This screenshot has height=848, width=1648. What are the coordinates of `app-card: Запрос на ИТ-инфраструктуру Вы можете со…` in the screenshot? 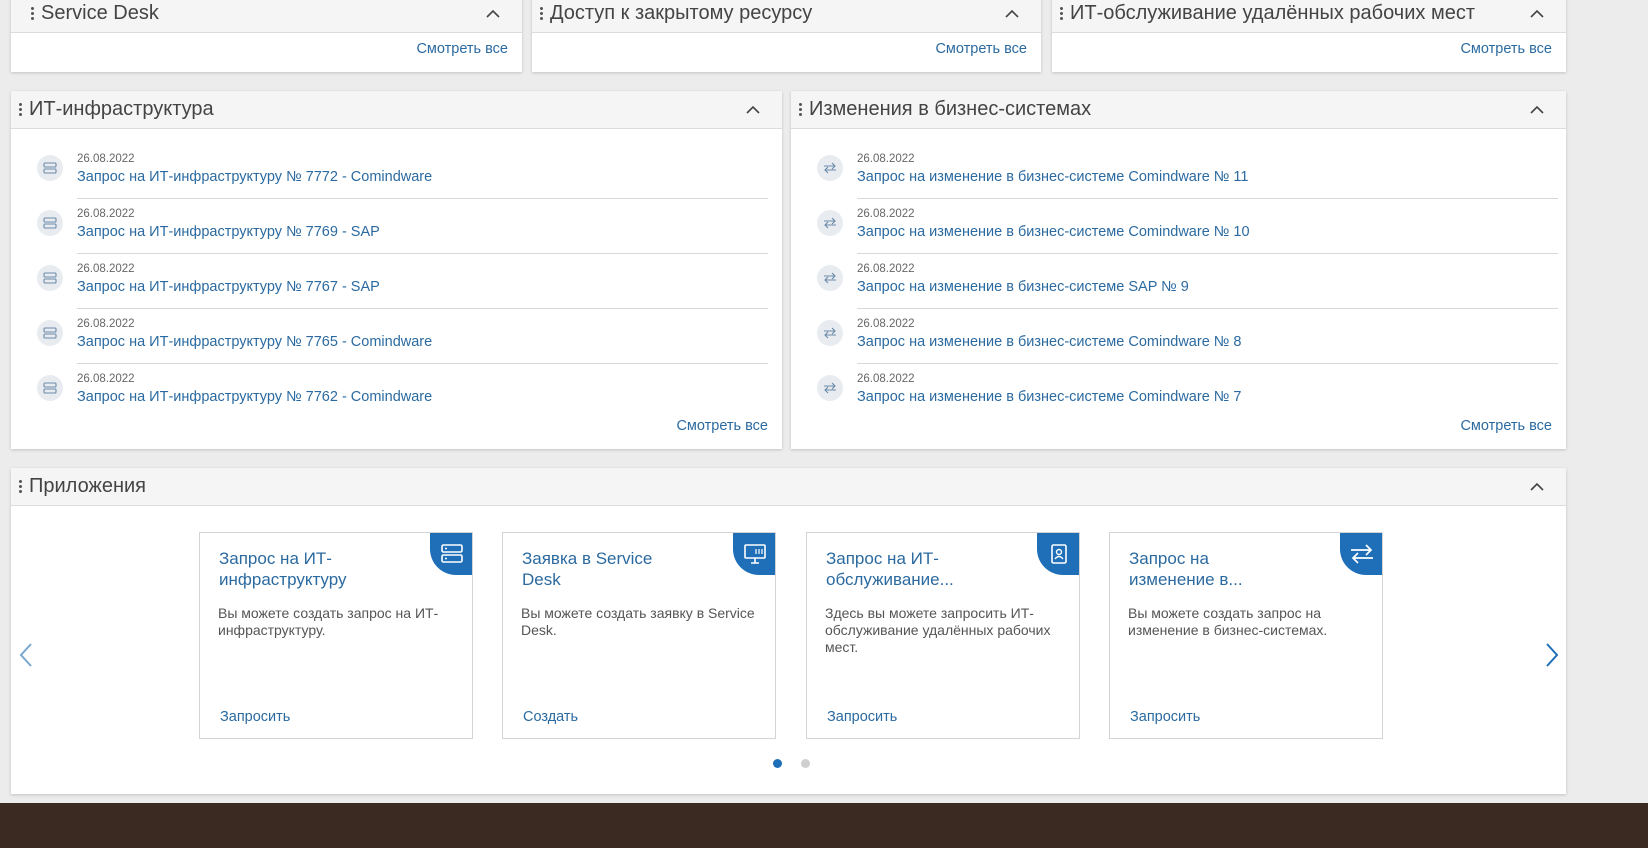 It's located at (336, 635).